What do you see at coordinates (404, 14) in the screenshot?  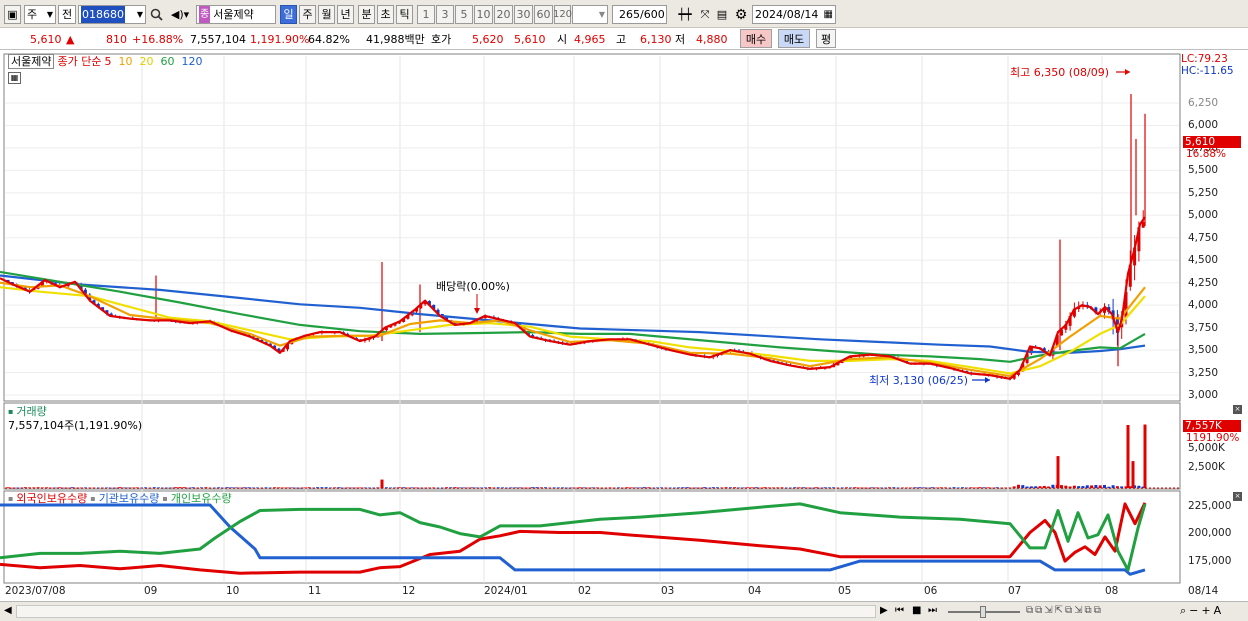 I see `period-tick: 틱` at bounding box center [404, 14].